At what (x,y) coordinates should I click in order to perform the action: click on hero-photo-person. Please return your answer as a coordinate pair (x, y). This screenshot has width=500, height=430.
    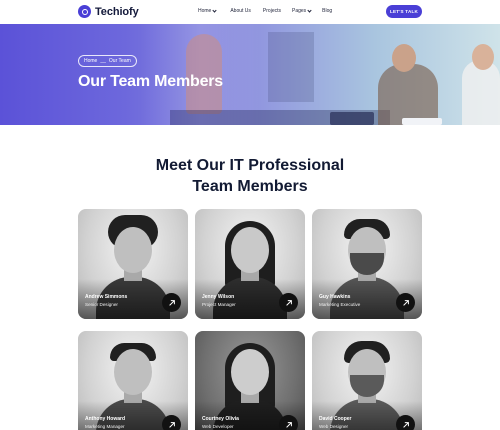
    Looking at the image, I should click on (408, 94).